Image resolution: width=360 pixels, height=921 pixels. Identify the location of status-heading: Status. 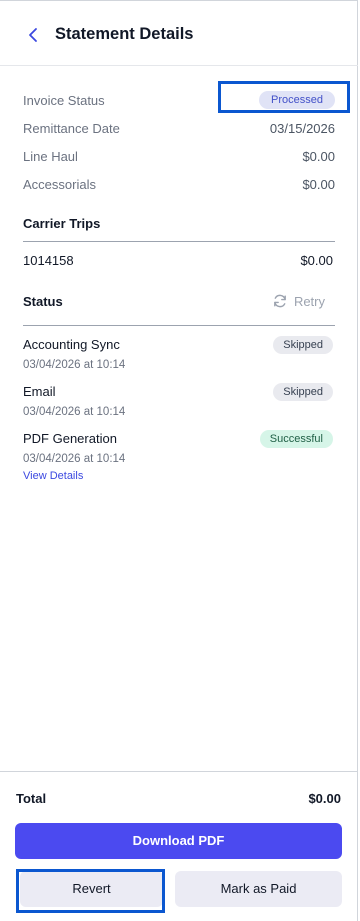
(43, 301).